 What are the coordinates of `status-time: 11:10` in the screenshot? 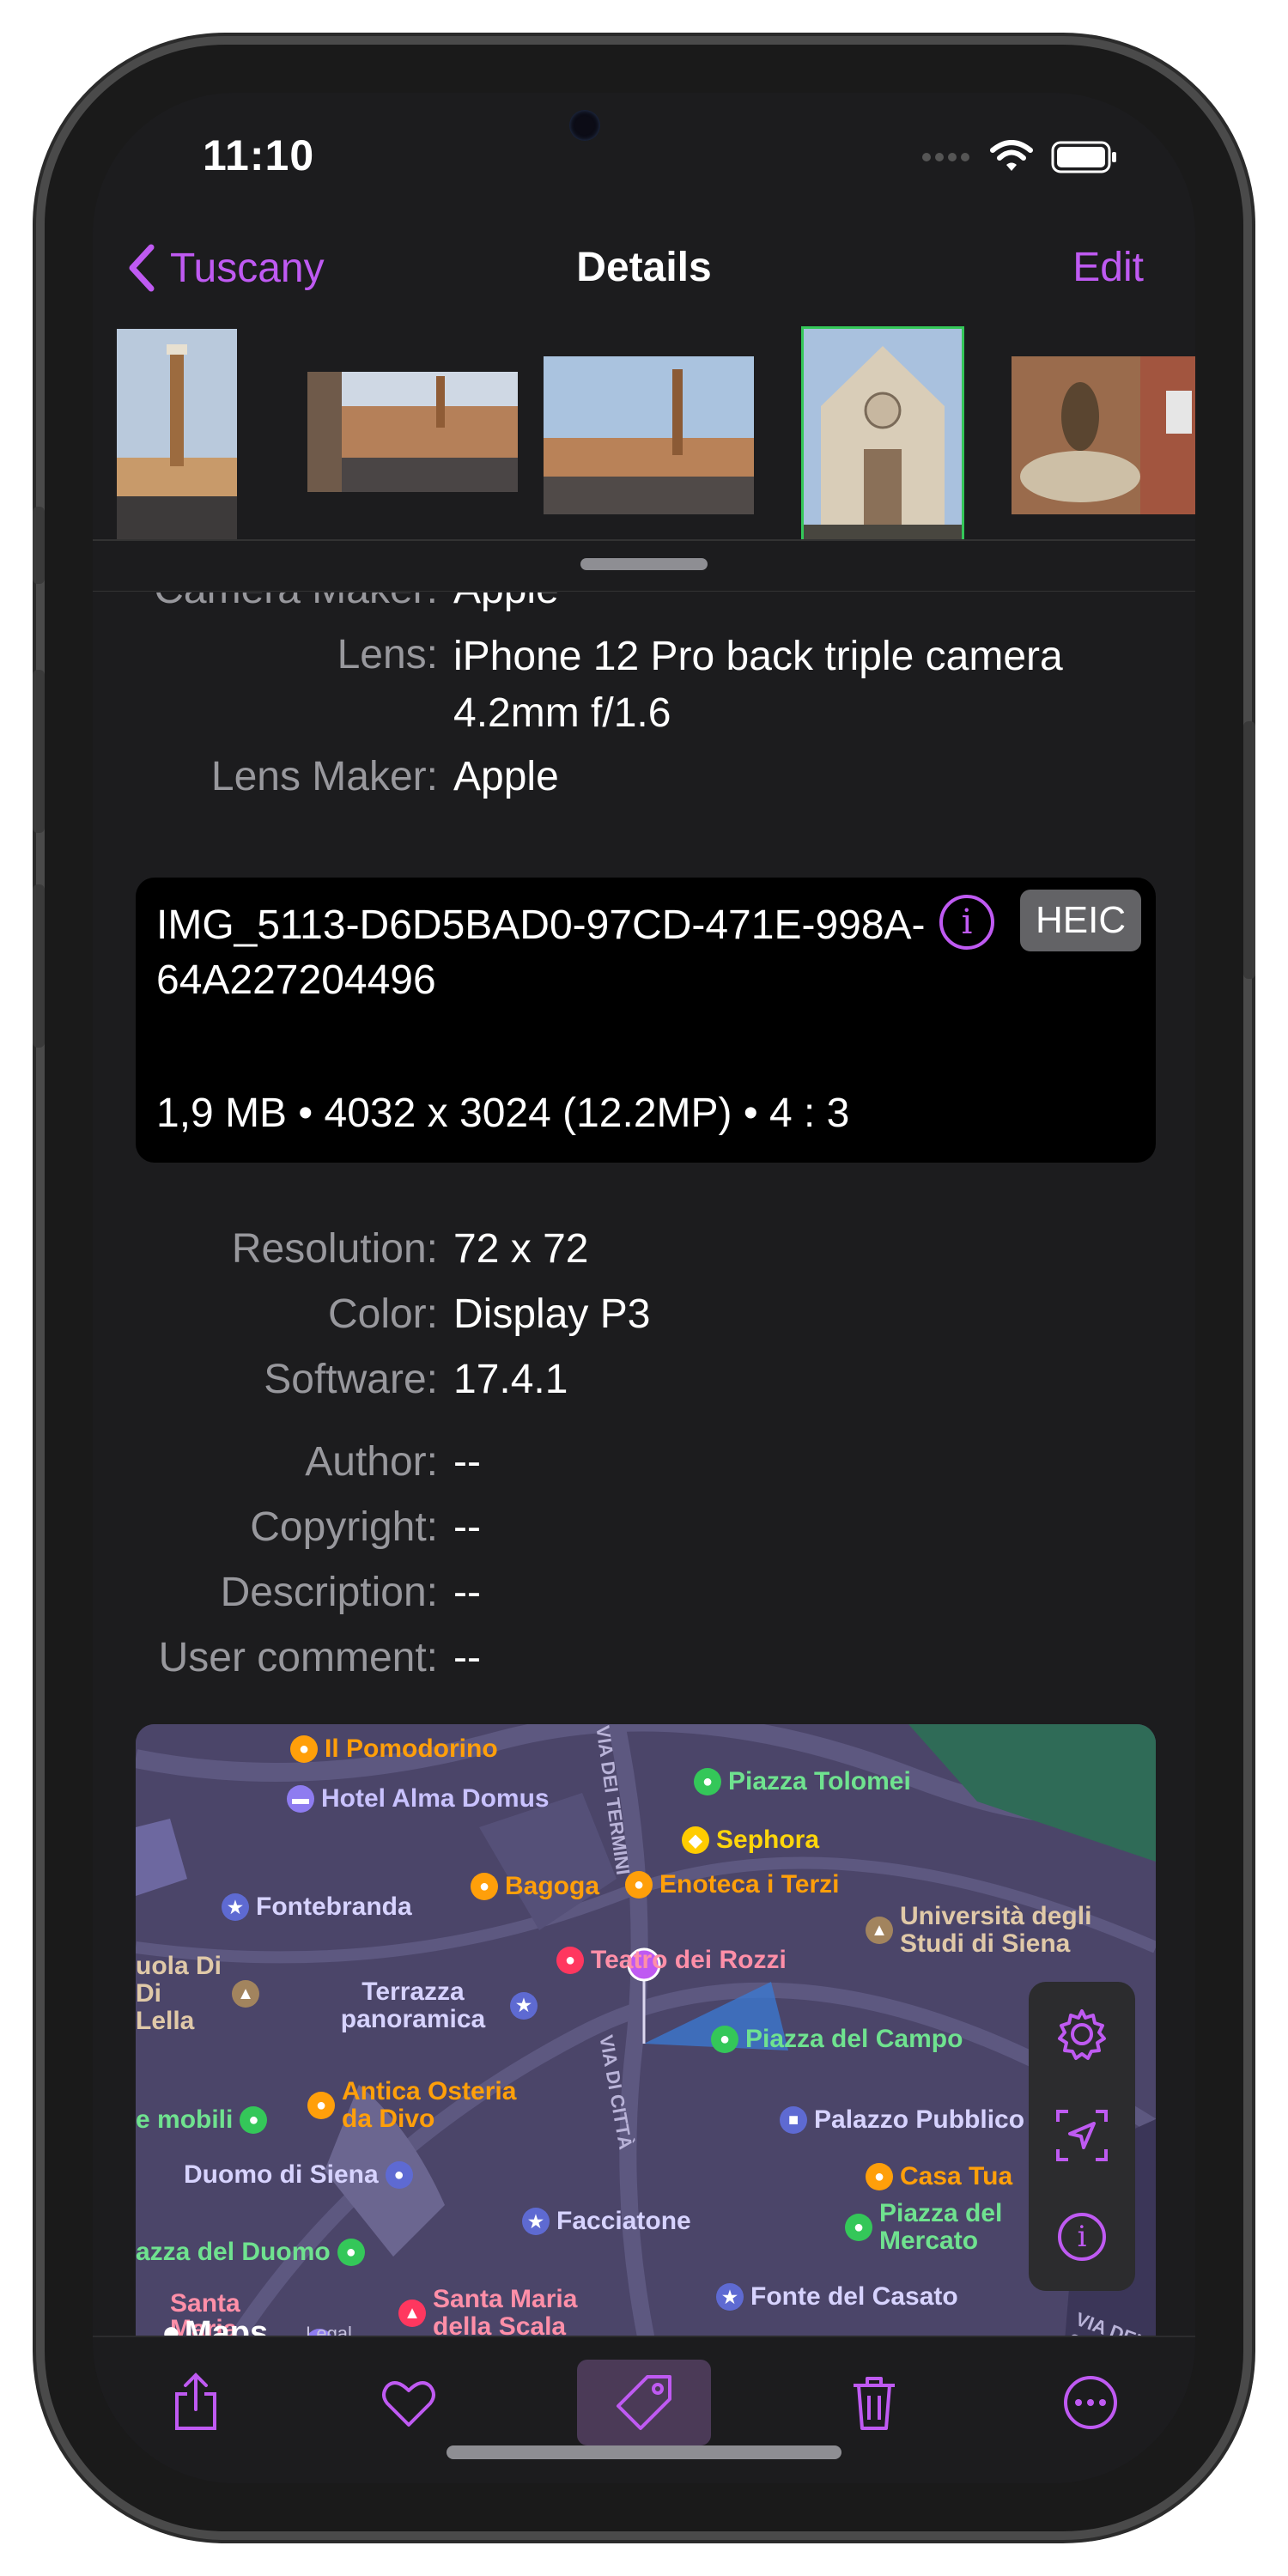 It's located at (259, 155).